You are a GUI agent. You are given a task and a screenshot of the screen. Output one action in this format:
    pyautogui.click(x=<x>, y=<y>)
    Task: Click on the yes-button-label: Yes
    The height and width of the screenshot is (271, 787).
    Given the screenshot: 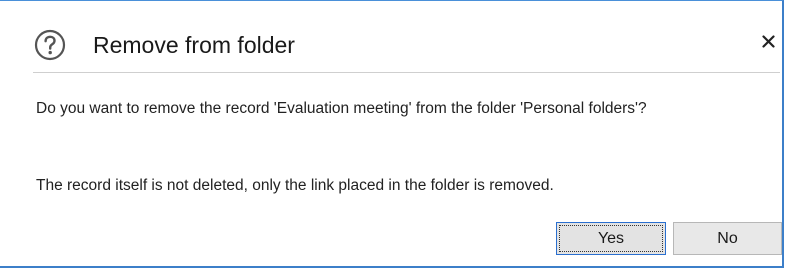 What is the action you would take?
    pyautogui.click(x=611, y=238)
    